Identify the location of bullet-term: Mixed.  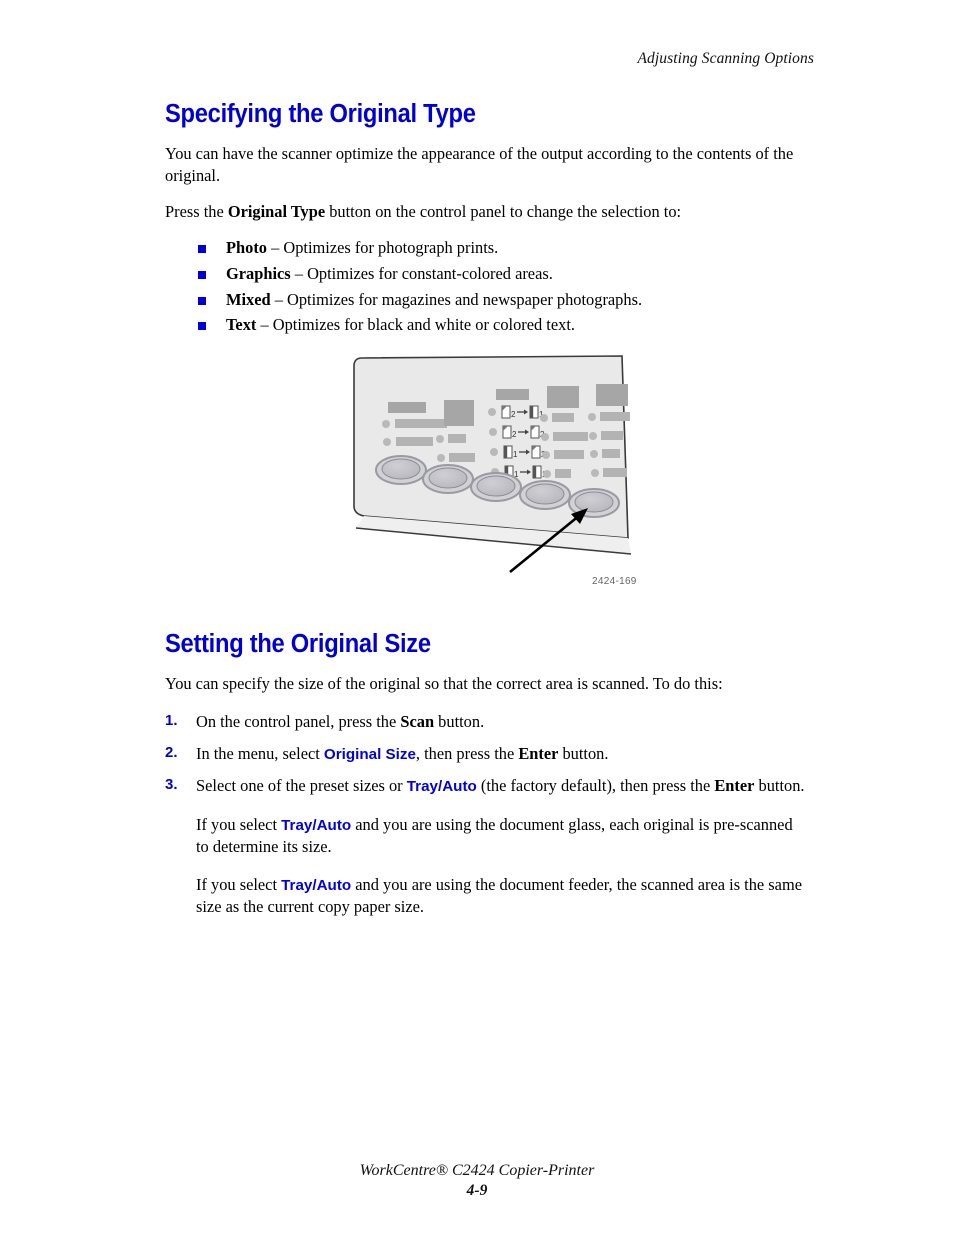
(248, 299).